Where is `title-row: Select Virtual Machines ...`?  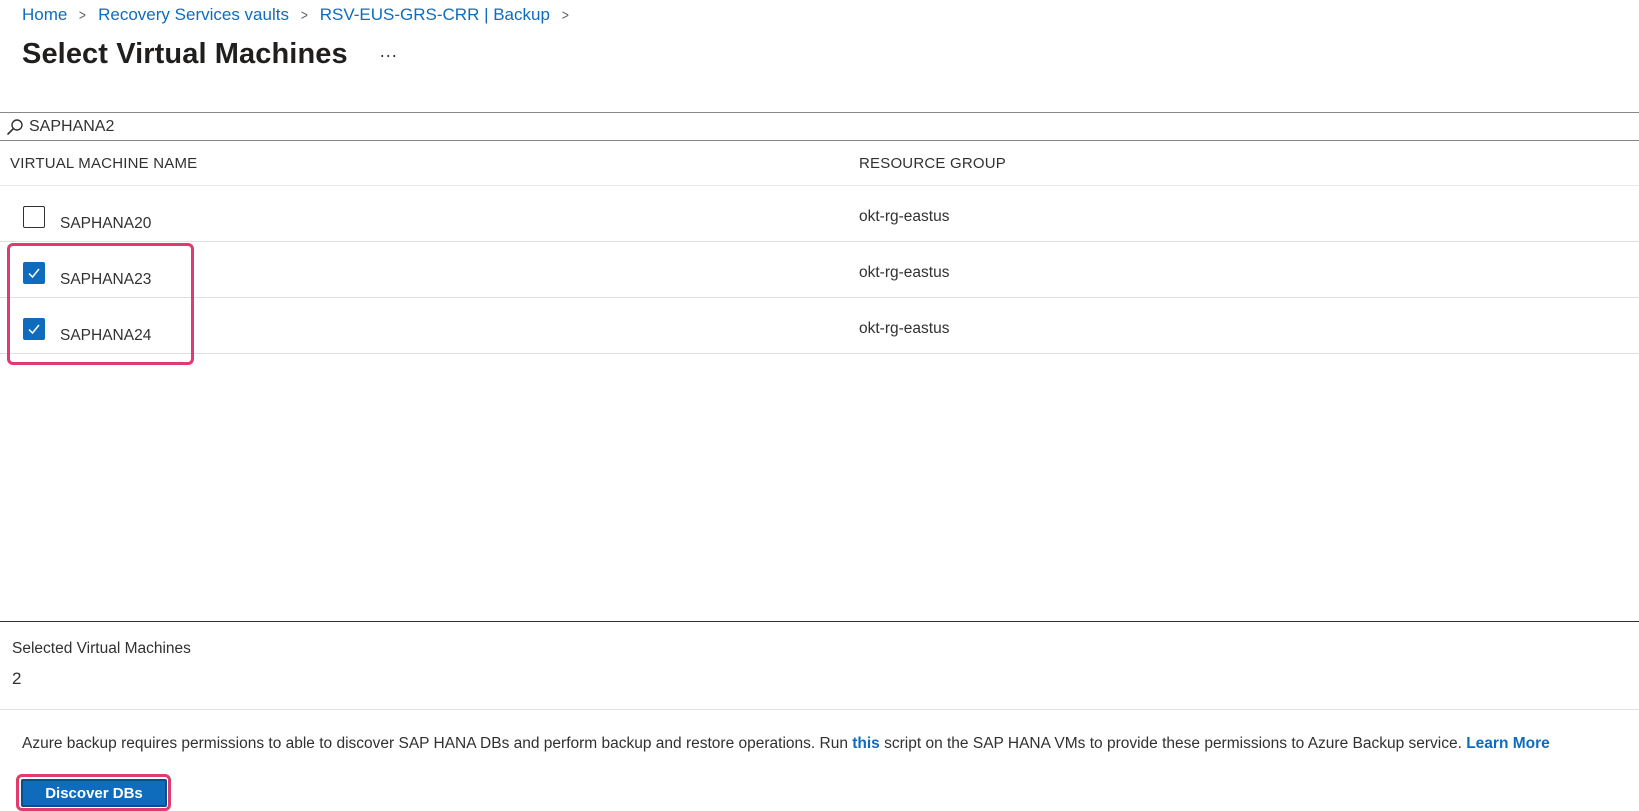 title-row: Select Virtual Machines ... is located at coordinates (210, 54).